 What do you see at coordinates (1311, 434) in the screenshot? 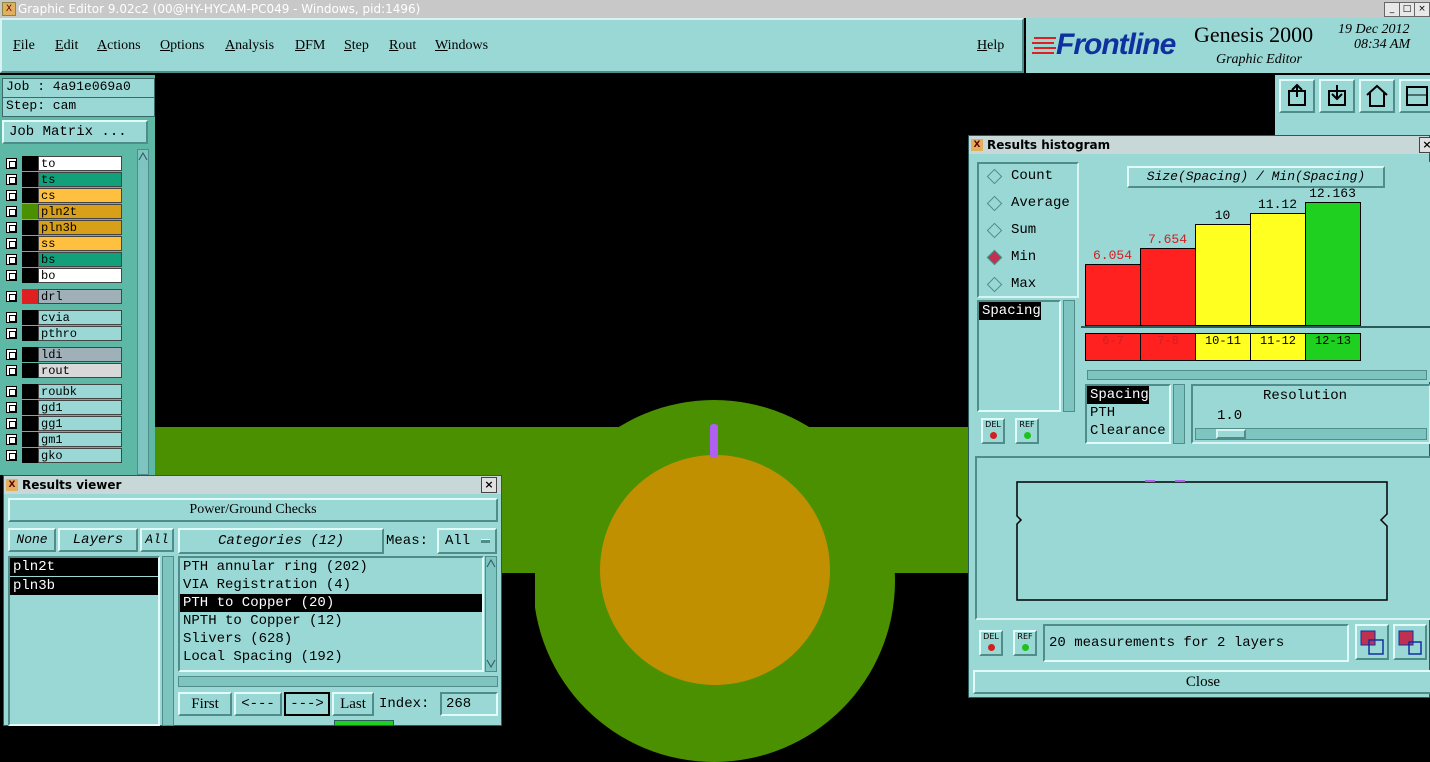
I see `resolution-slider` at bounding box center [1311, 434].